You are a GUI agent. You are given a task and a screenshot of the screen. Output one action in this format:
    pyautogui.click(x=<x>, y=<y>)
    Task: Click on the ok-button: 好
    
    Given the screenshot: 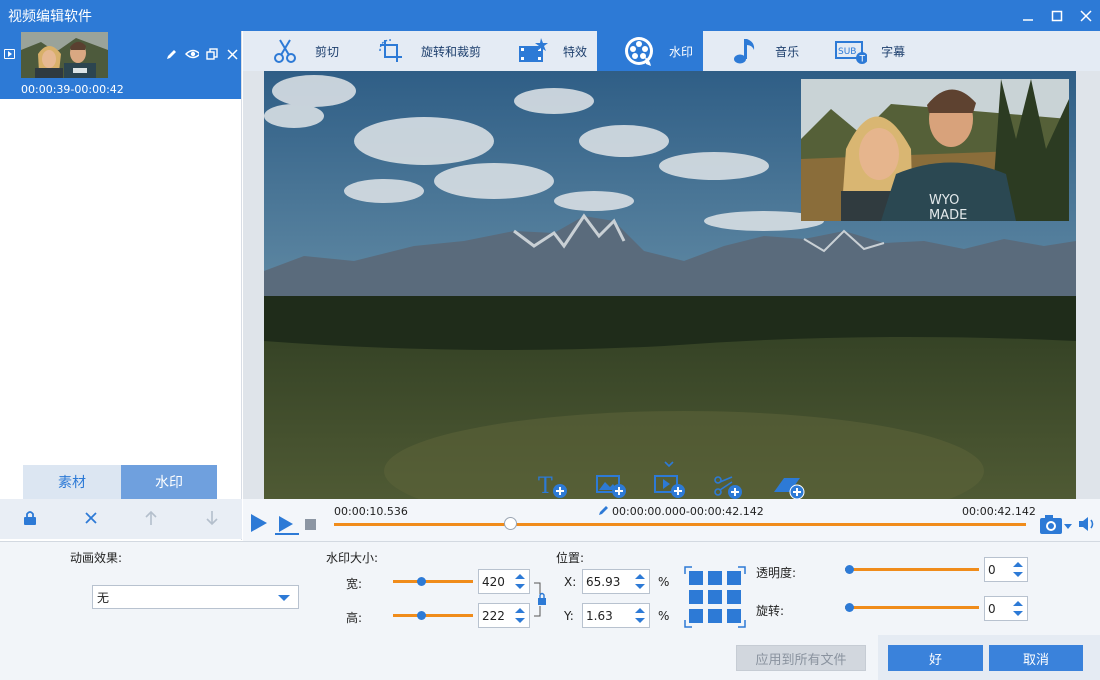 What is the action you would take?
    pyautogui.click(x=935, y=658)
    